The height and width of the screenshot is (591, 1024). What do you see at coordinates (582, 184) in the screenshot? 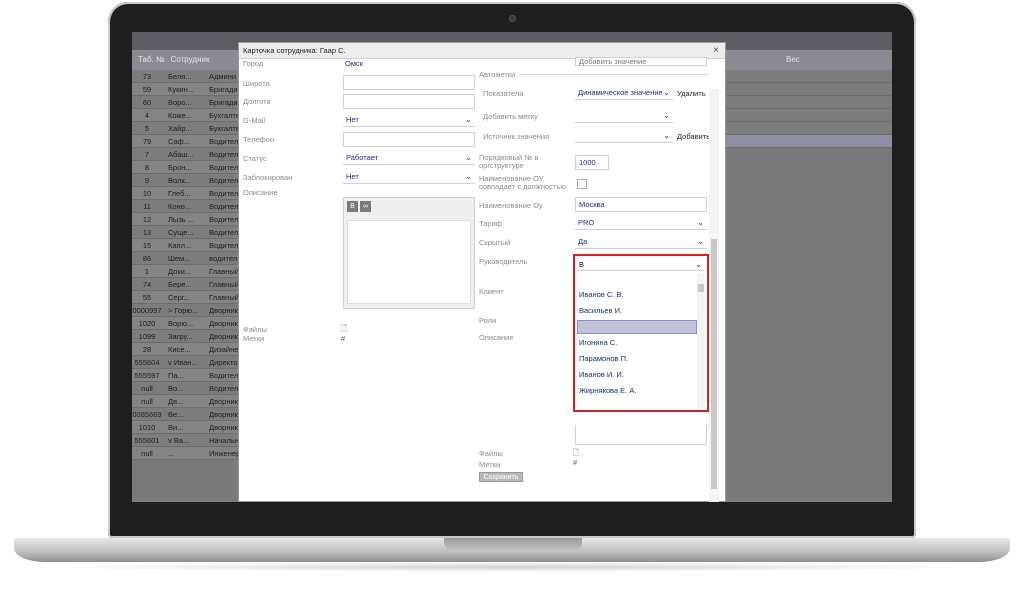
I see `ou-match-checkbox` at bounding box center [582, 184].